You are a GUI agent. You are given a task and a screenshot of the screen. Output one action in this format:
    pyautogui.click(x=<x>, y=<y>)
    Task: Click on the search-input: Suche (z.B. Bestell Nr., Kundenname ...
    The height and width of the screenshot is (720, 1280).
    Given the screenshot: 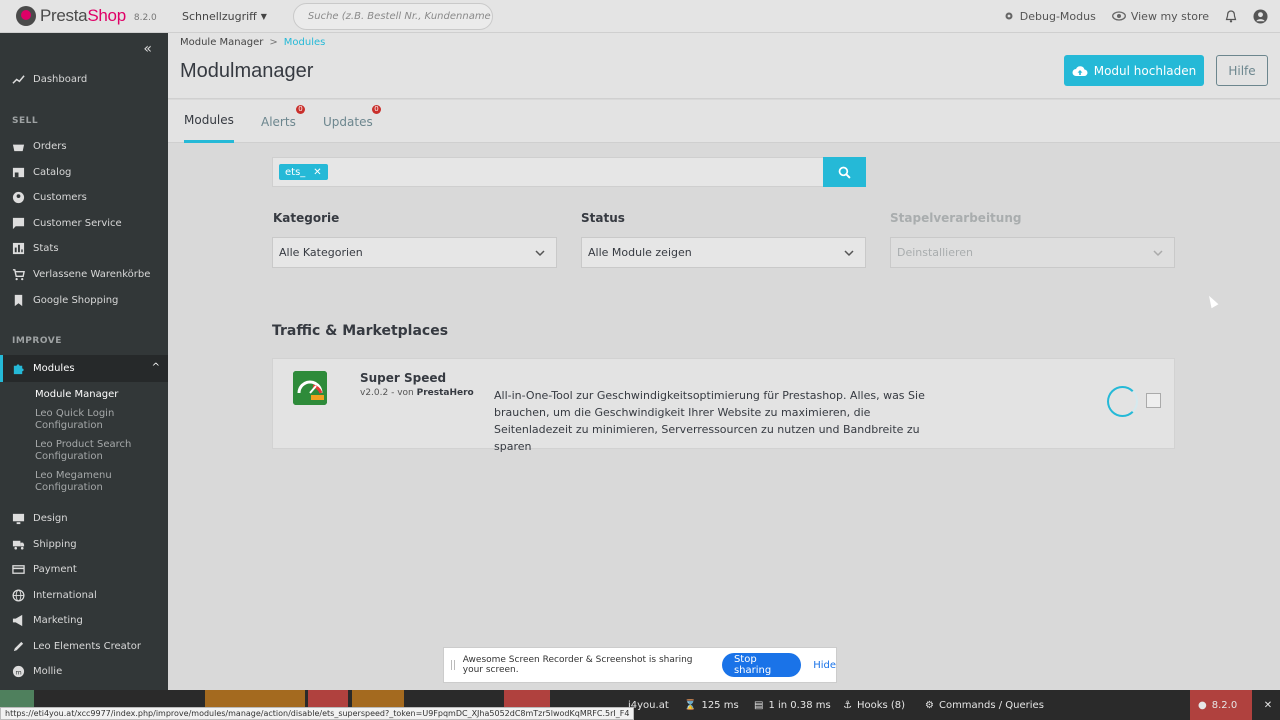 What is the action you would take?
    pyautogui.click(x=392, y=16)
    